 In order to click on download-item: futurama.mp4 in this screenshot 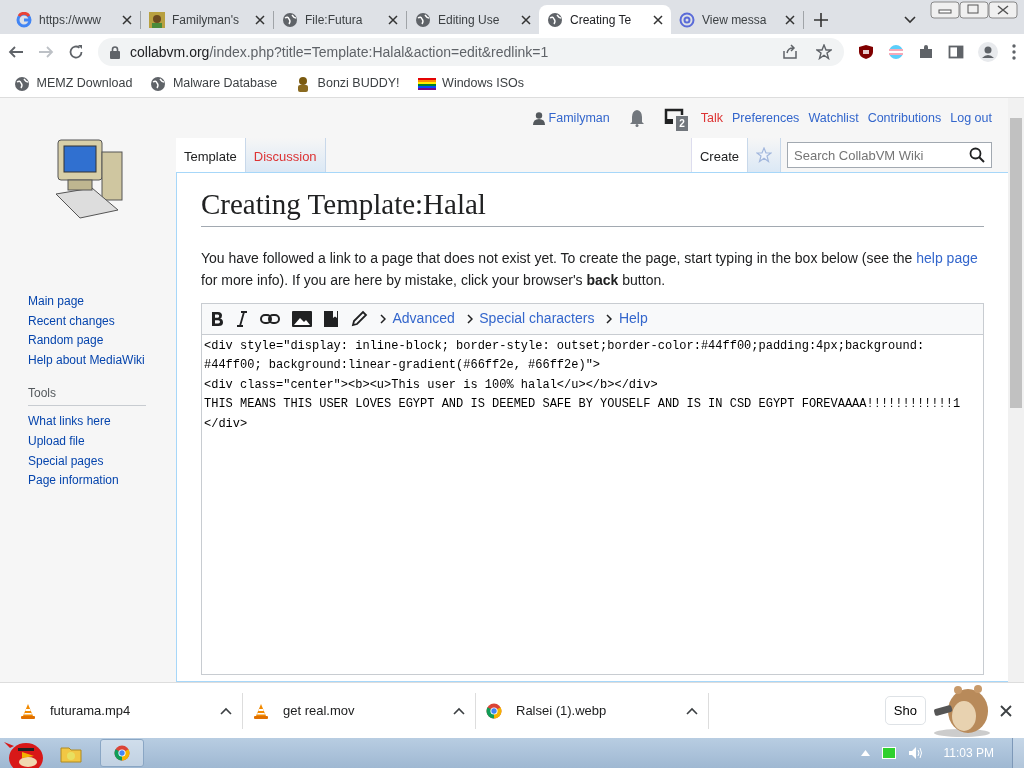, I will do `click(126, 710)`.